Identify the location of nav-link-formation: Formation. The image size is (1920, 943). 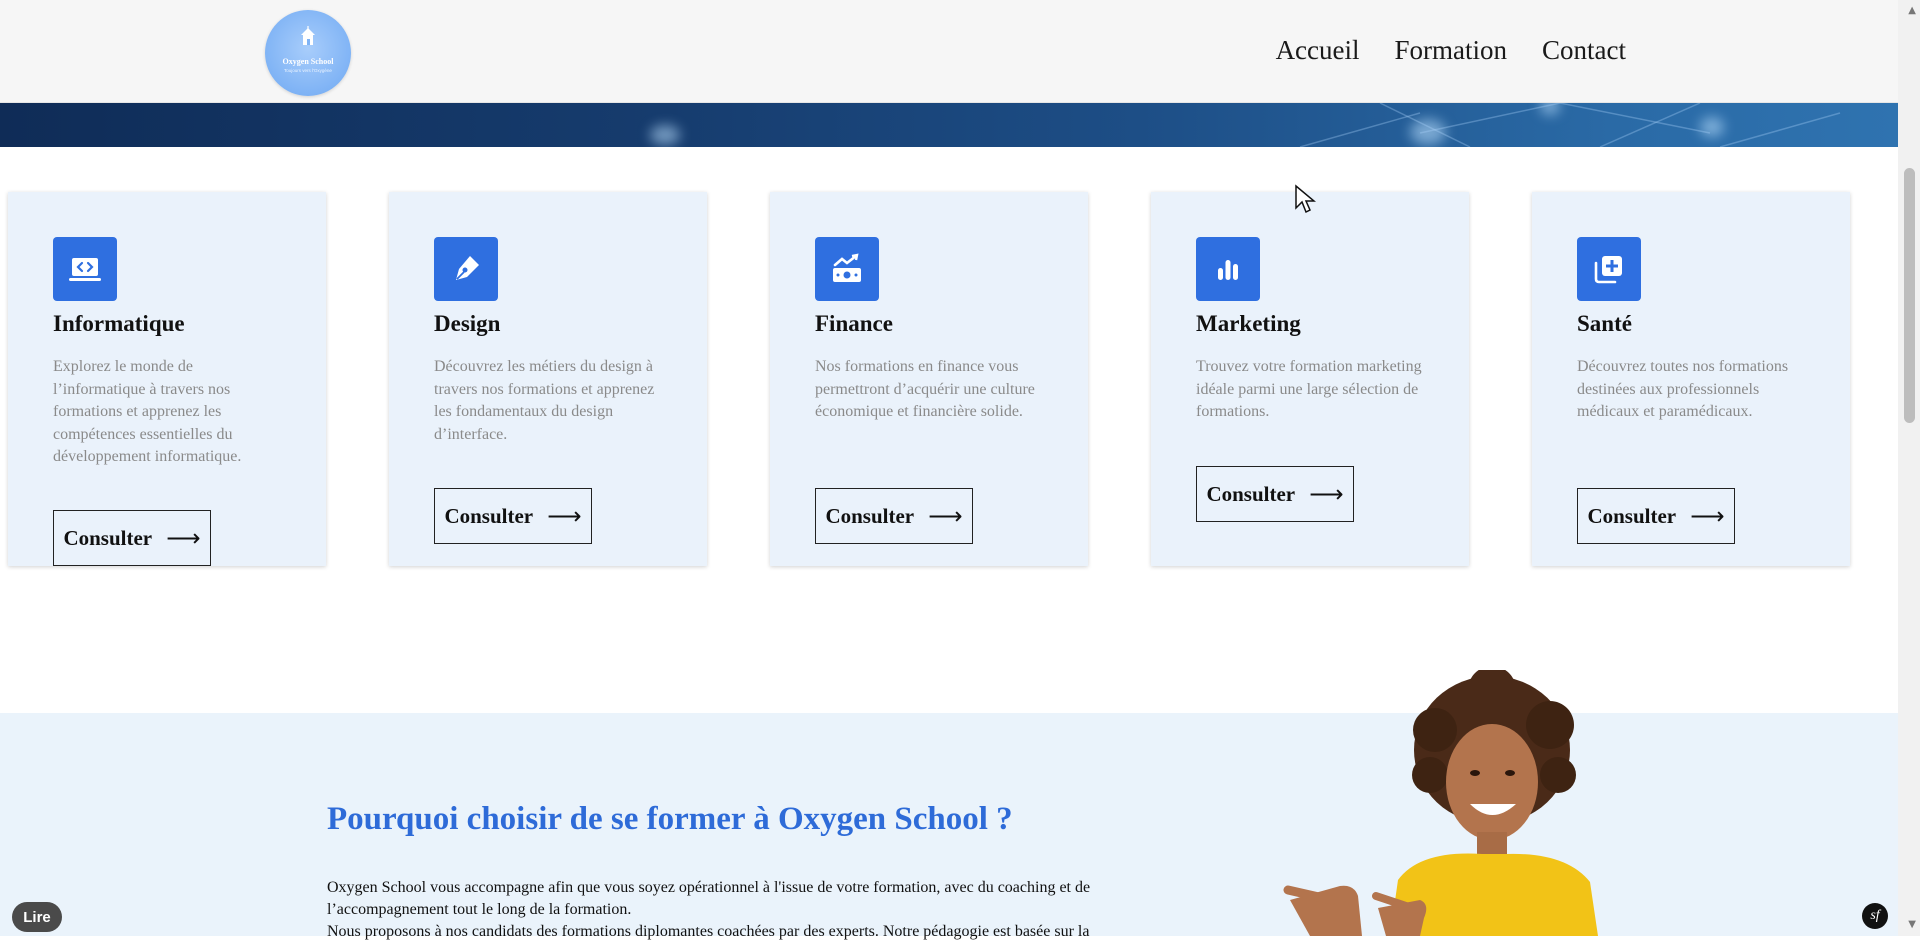
(1451, 50).